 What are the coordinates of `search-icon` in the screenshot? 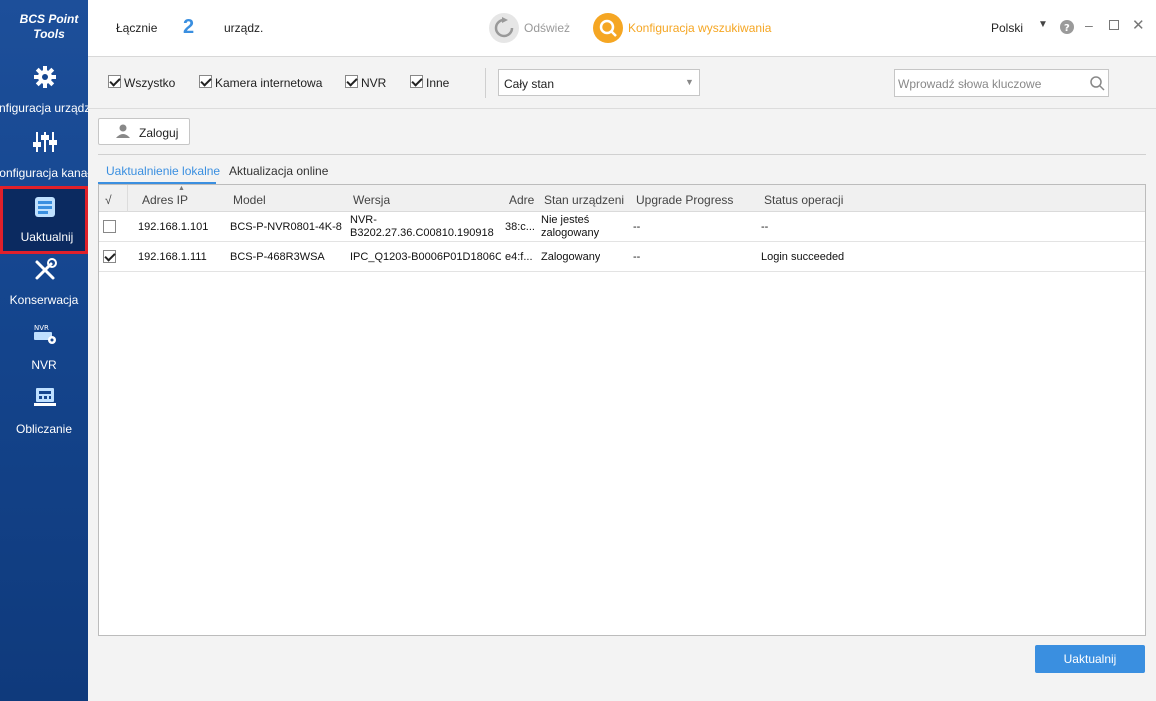 It's located at (1097, 83).